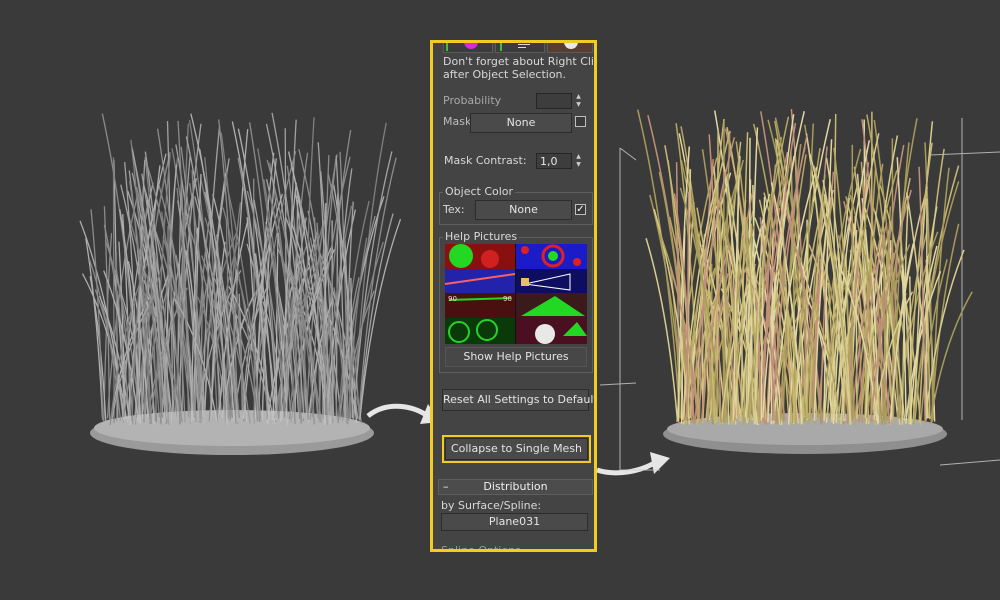 This screenshot has width=1000, height=600. Describe the element at coordinates (520, 61) in the screenshot. I see `hint-text-line-1: Don't forget about Right Click` at that location.